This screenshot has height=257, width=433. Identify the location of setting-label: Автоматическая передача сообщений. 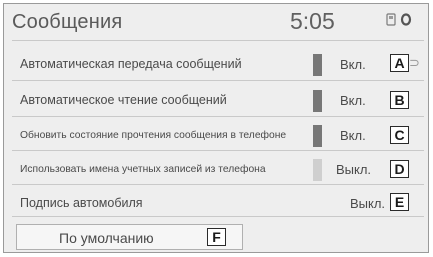
(131, 64).